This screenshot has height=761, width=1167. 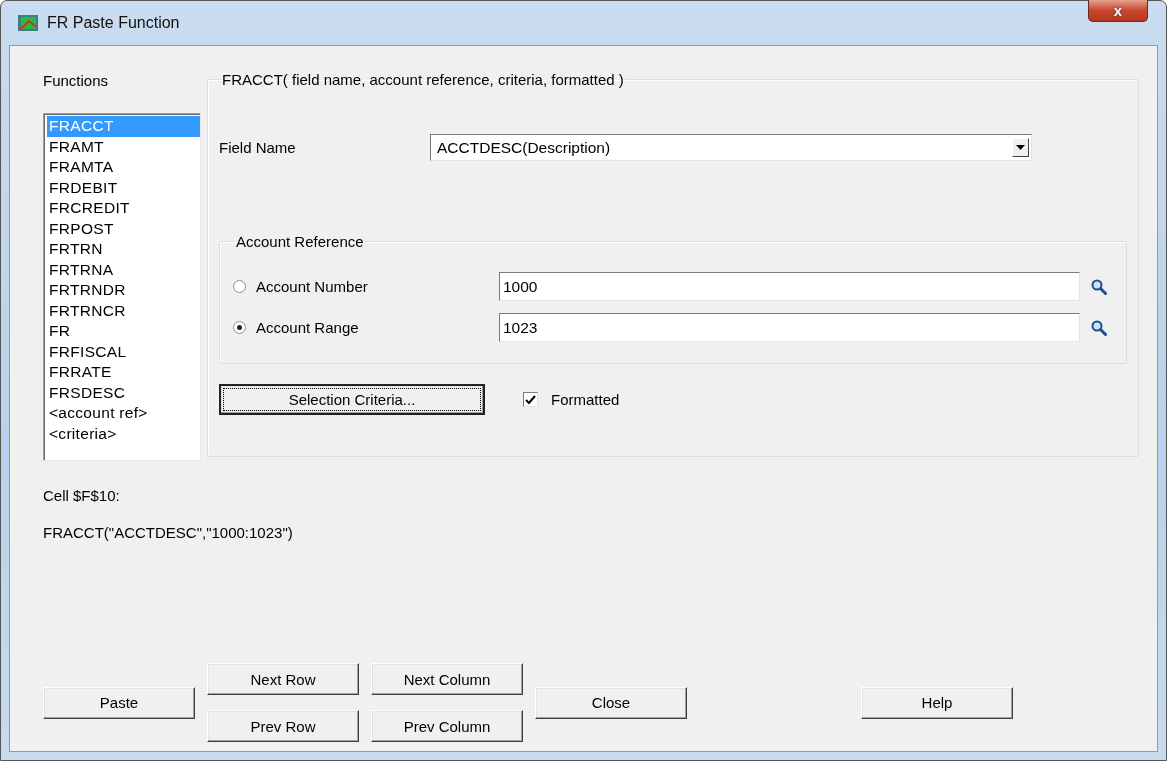 What do you see at coordinates (76, 80) in the screenshot?
I see `functions-label: Functions` at bounding box center [76, 80].